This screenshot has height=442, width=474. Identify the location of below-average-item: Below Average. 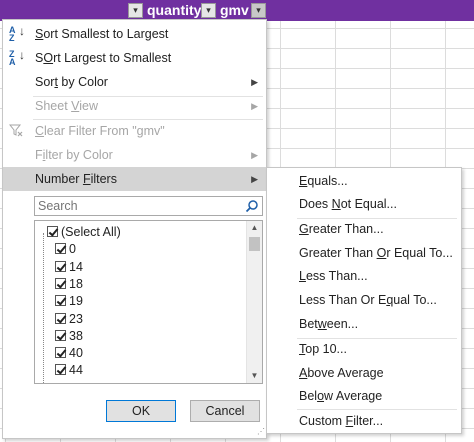
(364, 396).